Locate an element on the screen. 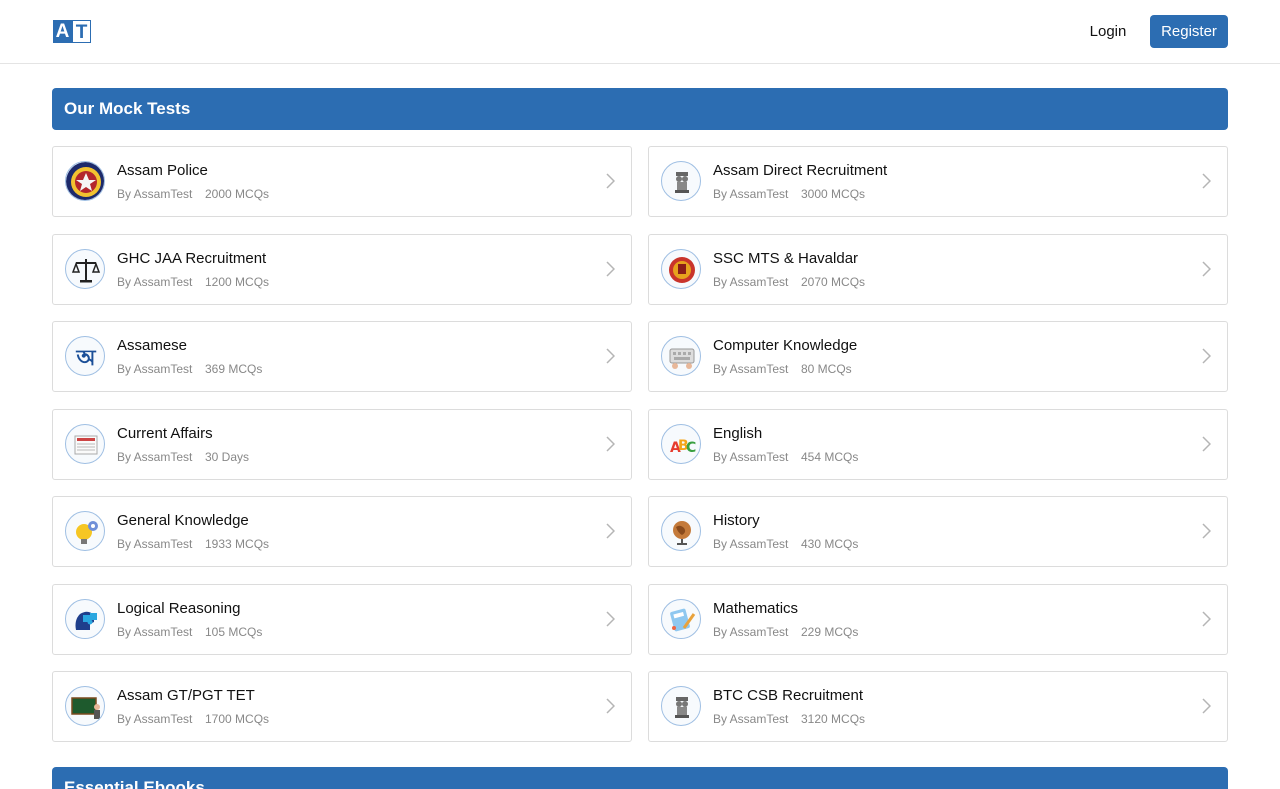 This screenshot has width=1280, height=789. mock-test-card: A B C English By AssamTest 454 MCQs is located at coordinates (938, 444).